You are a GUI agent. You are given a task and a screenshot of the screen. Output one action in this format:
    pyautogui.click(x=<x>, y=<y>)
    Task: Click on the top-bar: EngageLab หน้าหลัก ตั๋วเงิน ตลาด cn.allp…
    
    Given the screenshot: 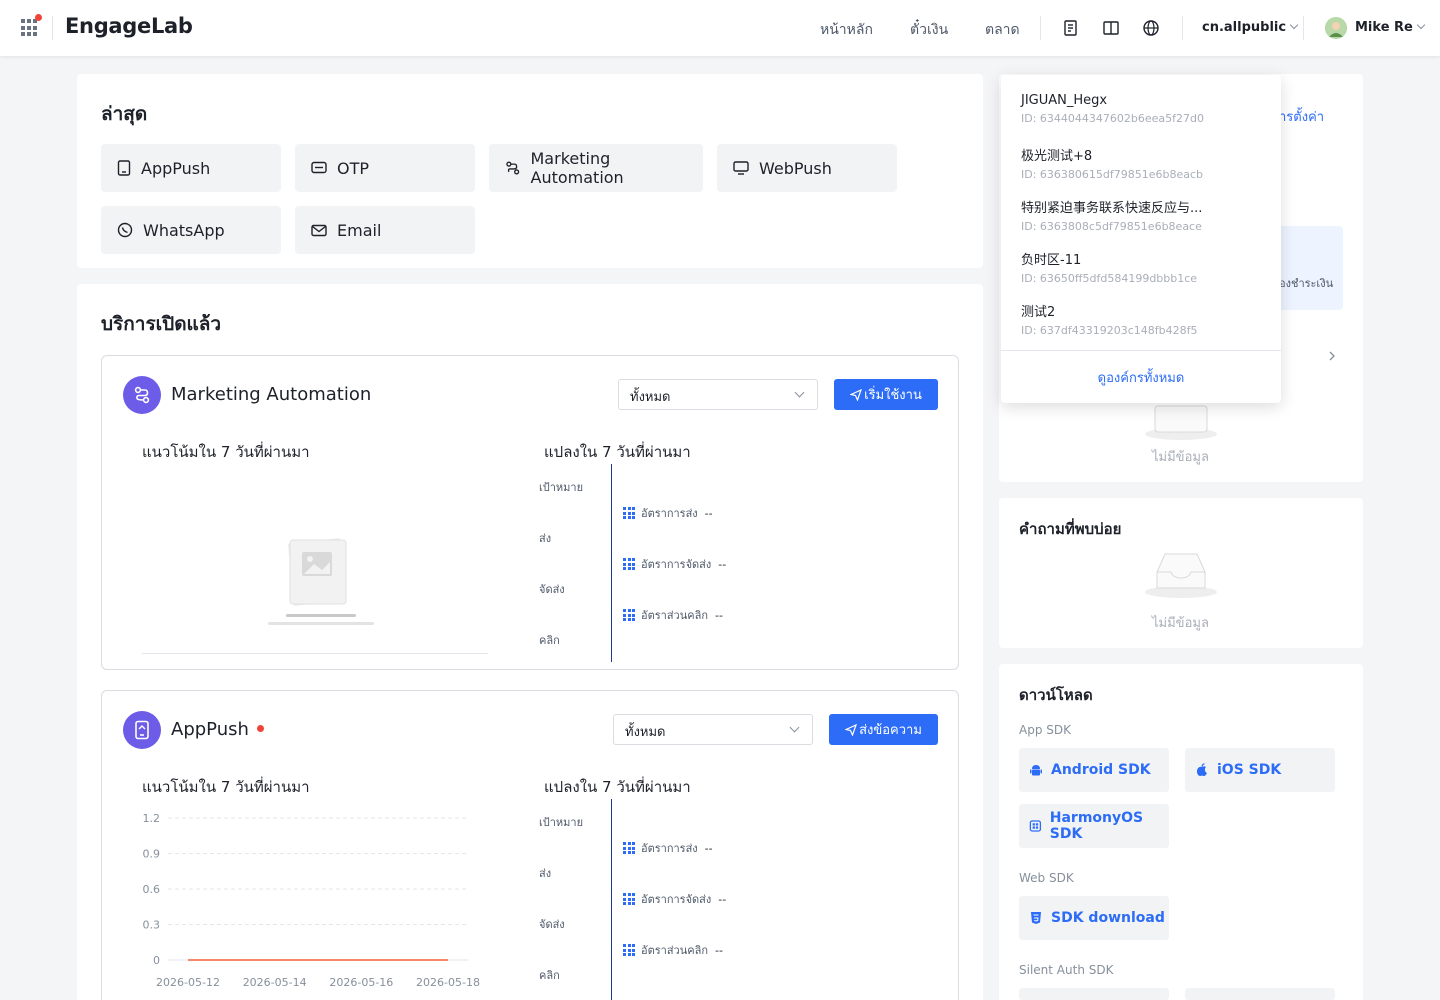 What is the action you would take?
    pyautogui.click(x=720, y=28)
    